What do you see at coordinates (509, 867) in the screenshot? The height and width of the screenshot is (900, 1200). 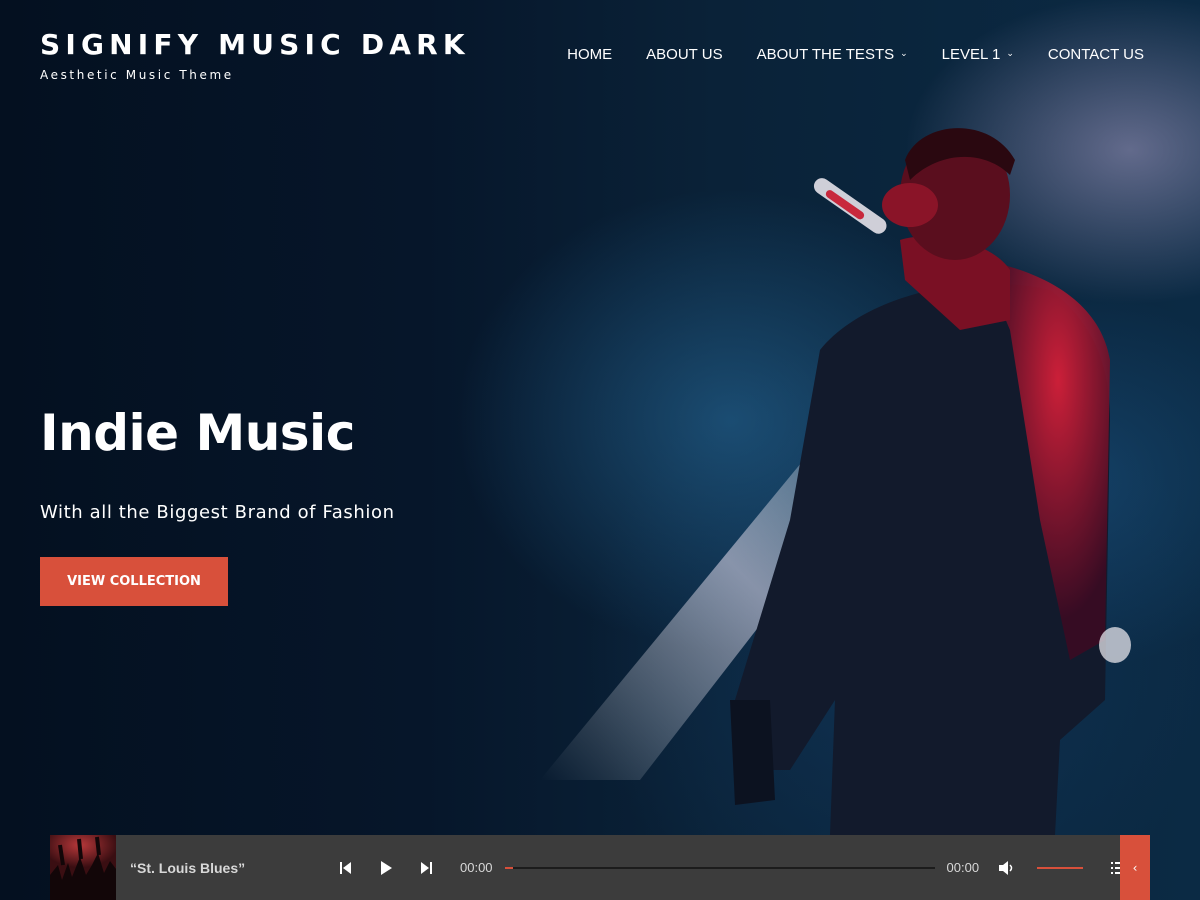 I see `progress-fill` at bounding box center [509, 867].